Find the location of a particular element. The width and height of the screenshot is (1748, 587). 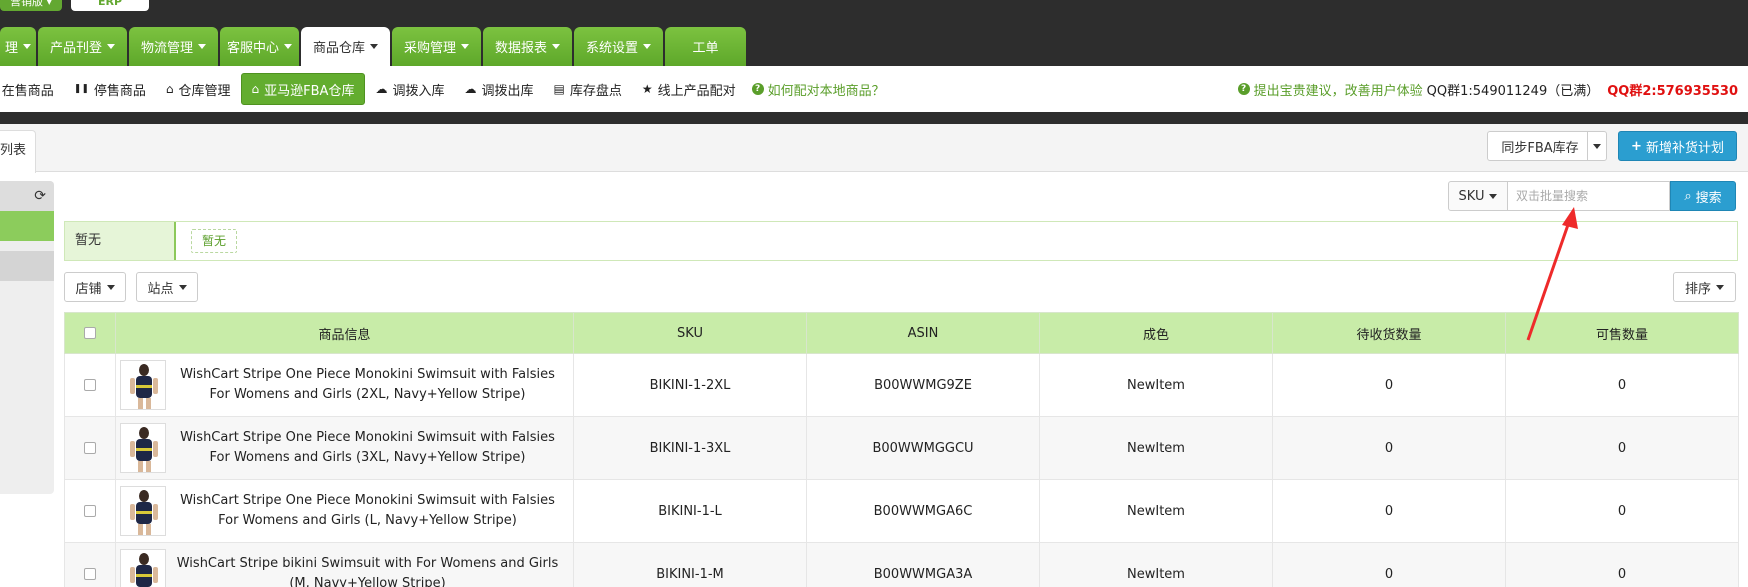

asin-cell: B00WWMGGCU is located at coordinates (923, 448).